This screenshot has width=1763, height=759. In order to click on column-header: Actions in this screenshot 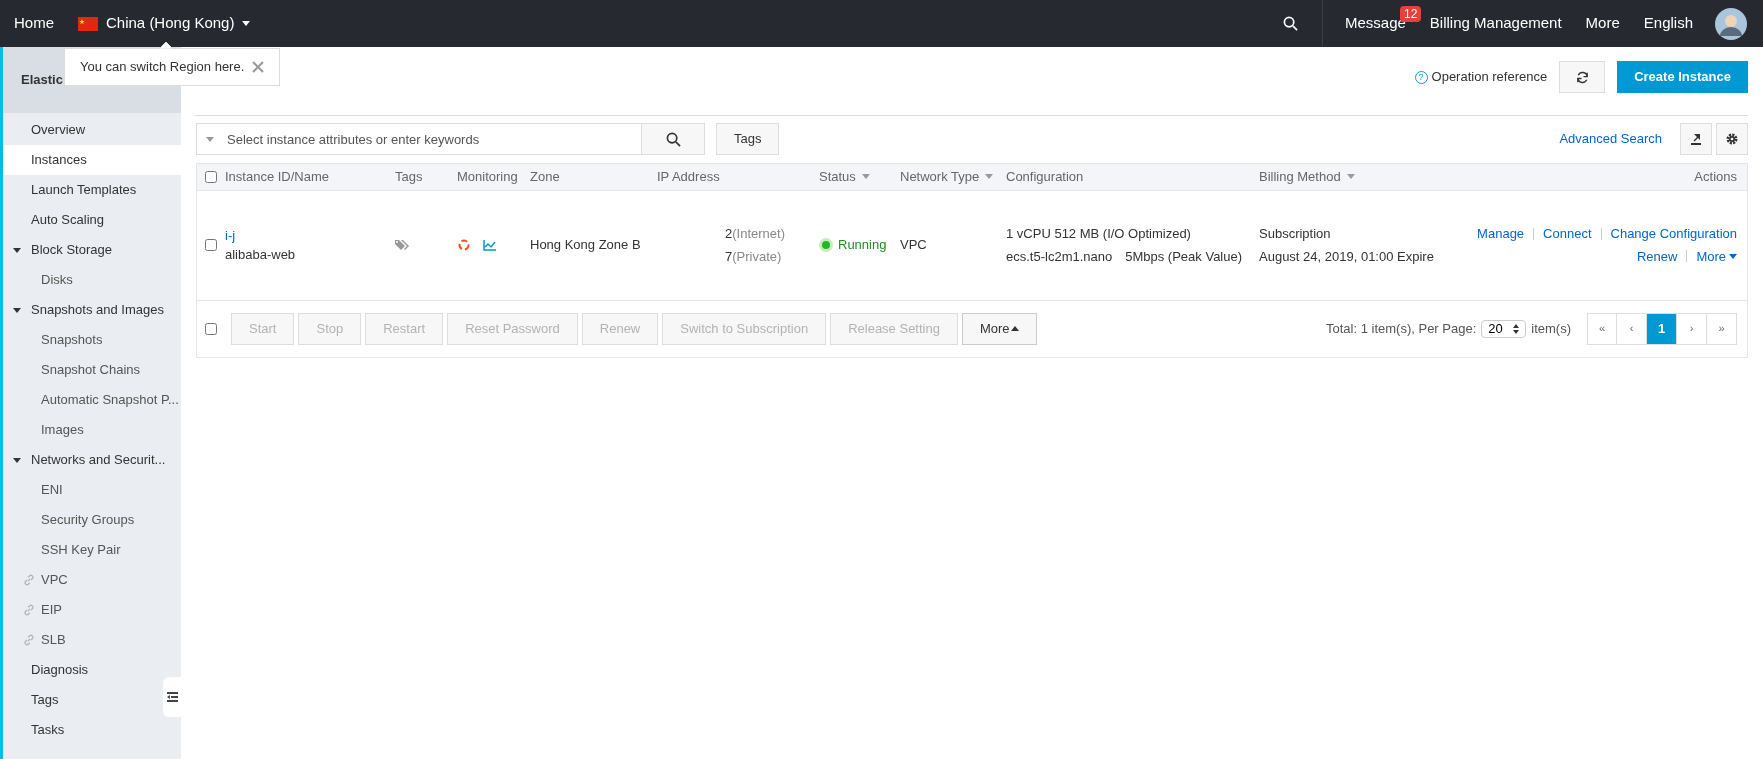, I will do `click(1715, 177)`.